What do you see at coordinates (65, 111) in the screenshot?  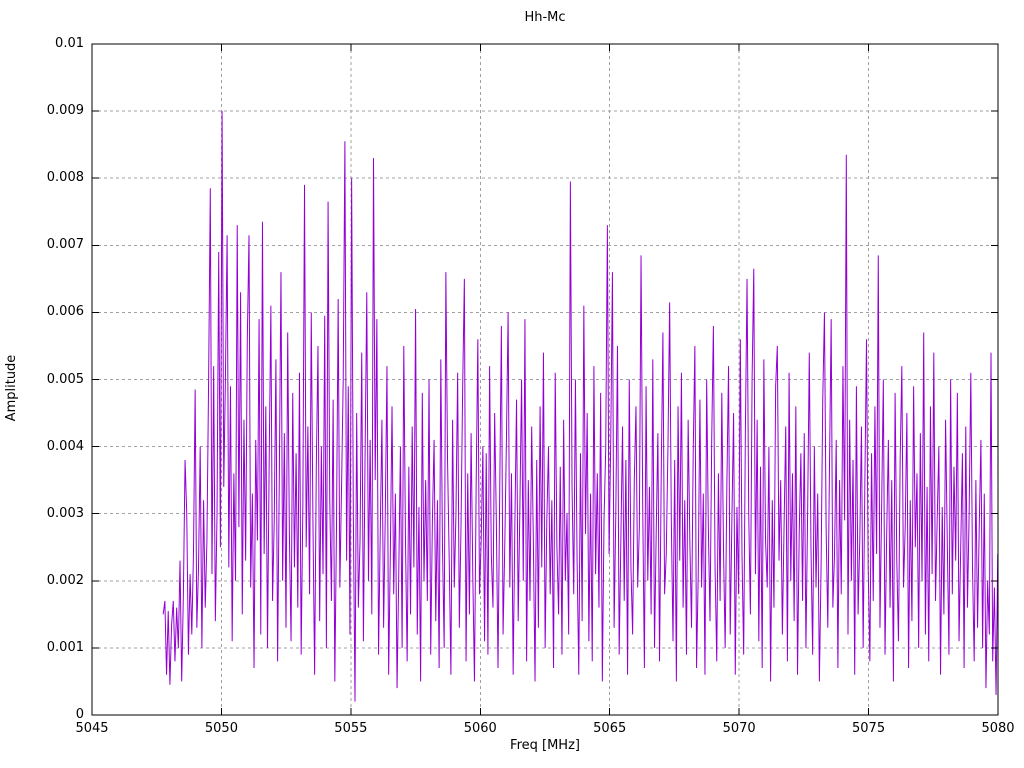 I see `y-tick-label: 0.009` at bounding box center [65, 111].